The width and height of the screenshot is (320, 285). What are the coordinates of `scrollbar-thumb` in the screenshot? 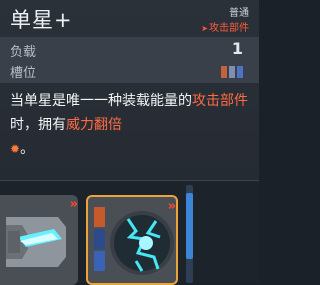 It's located at (189, 226).